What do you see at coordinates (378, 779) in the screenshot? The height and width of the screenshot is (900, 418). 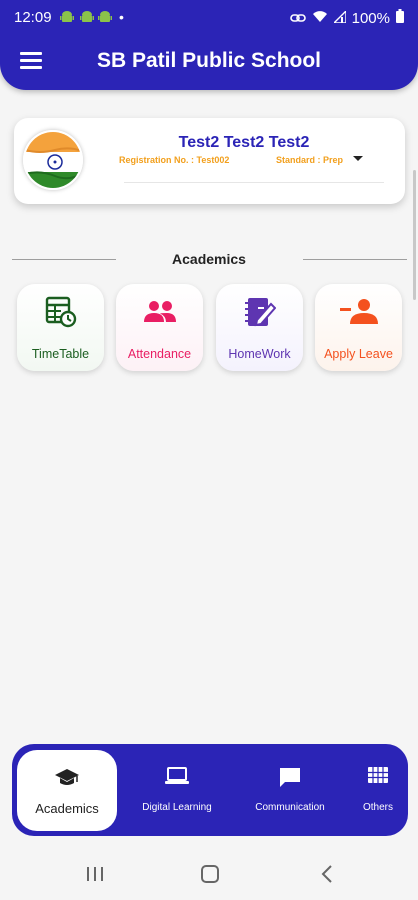 I see `grid-icon` at bounding box center [378, 779].